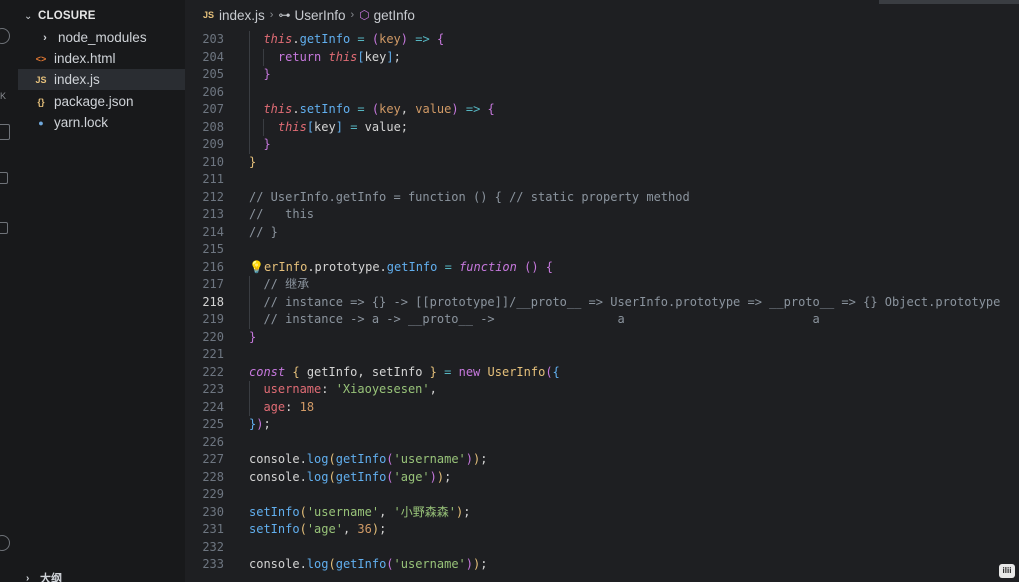 The image size is (1019, 582). Describe the element at coordinates (67, 16) in the screenshot. I see `folder-title: CLOSURE` at that location.